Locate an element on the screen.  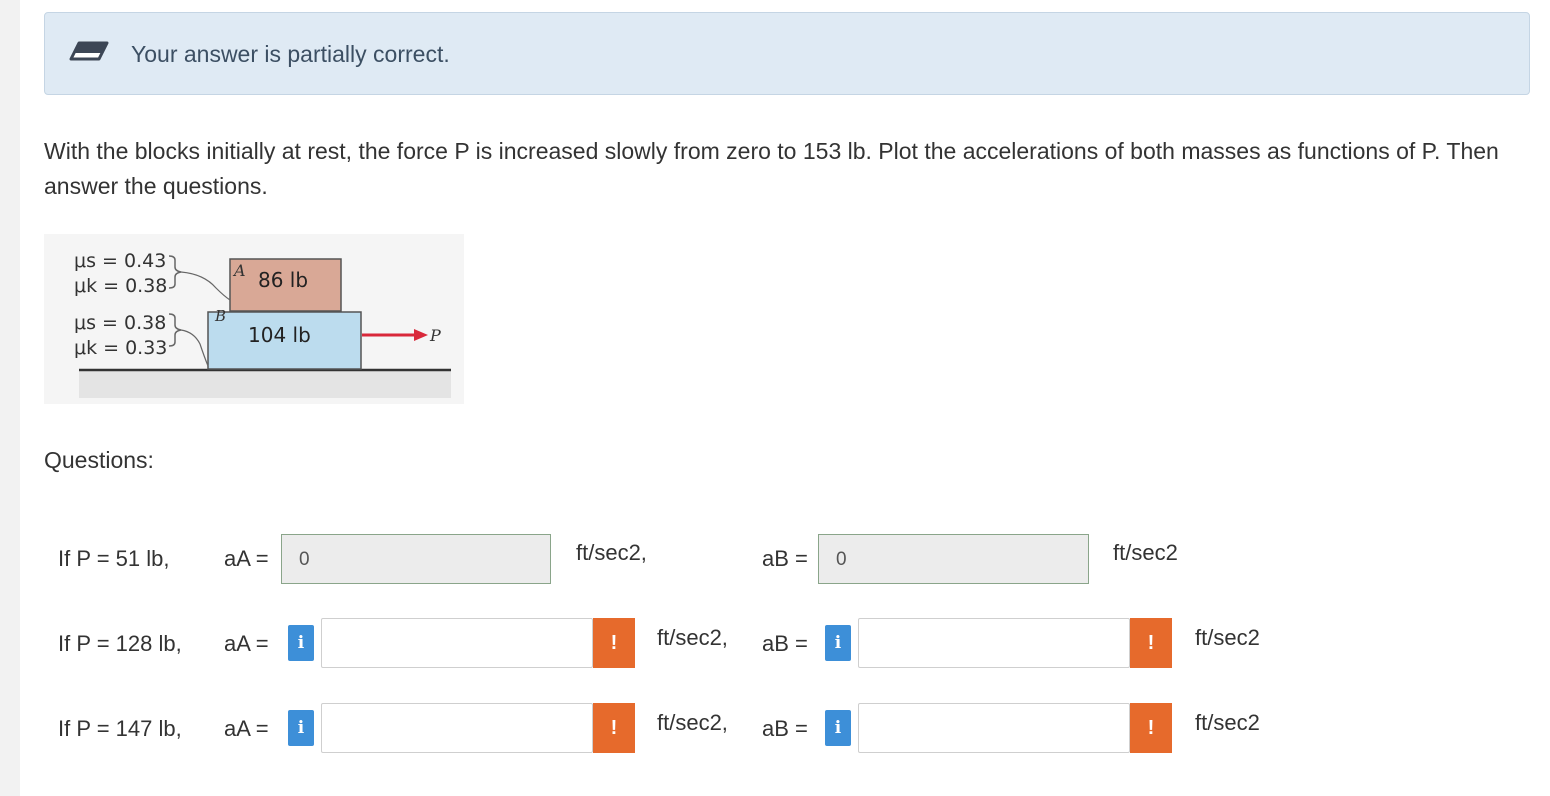
left-gutter is located at coordinates (10, 398).